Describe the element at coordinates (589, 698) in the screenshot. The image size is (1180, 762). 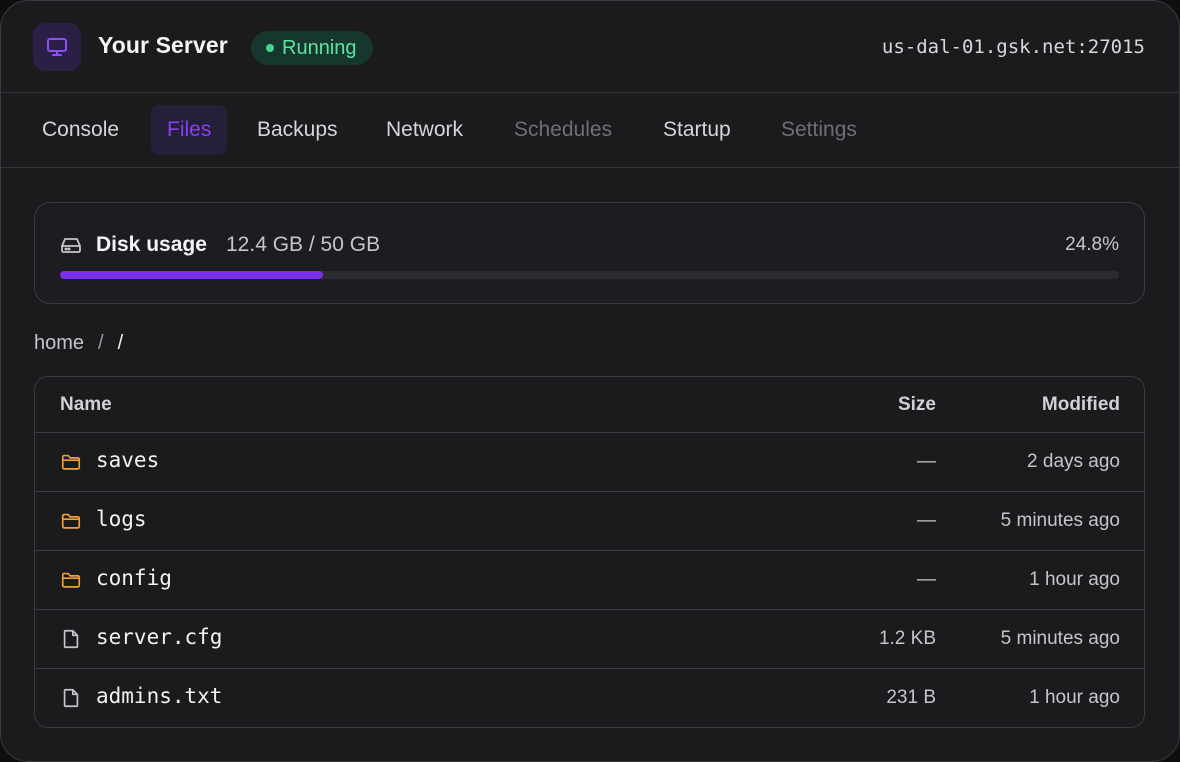
I see `table-row: admins.txt 231 B 1 hour ago` at that location.